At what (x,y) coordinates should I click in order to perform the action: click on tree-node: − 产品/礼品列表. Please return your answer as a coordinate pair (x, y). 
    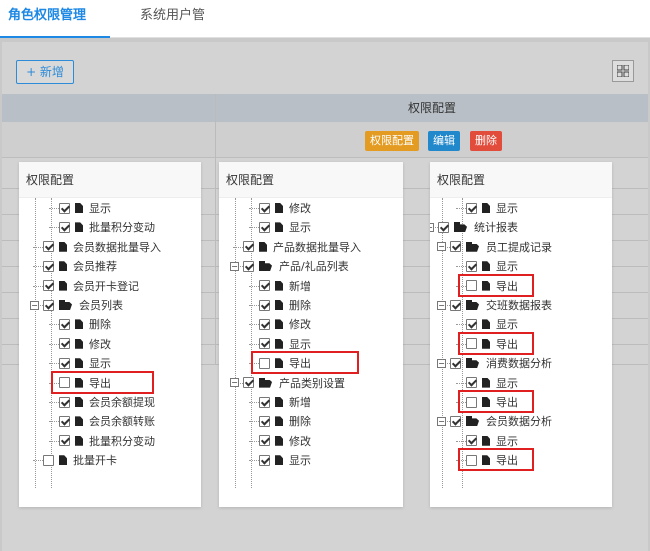
    Looking at the image, I should click on (289, 266).